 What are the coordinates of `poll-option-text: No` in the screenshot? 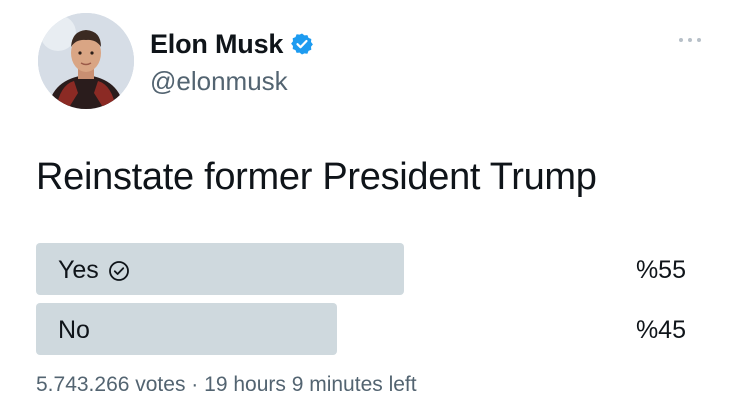 It's located at (74, 330).